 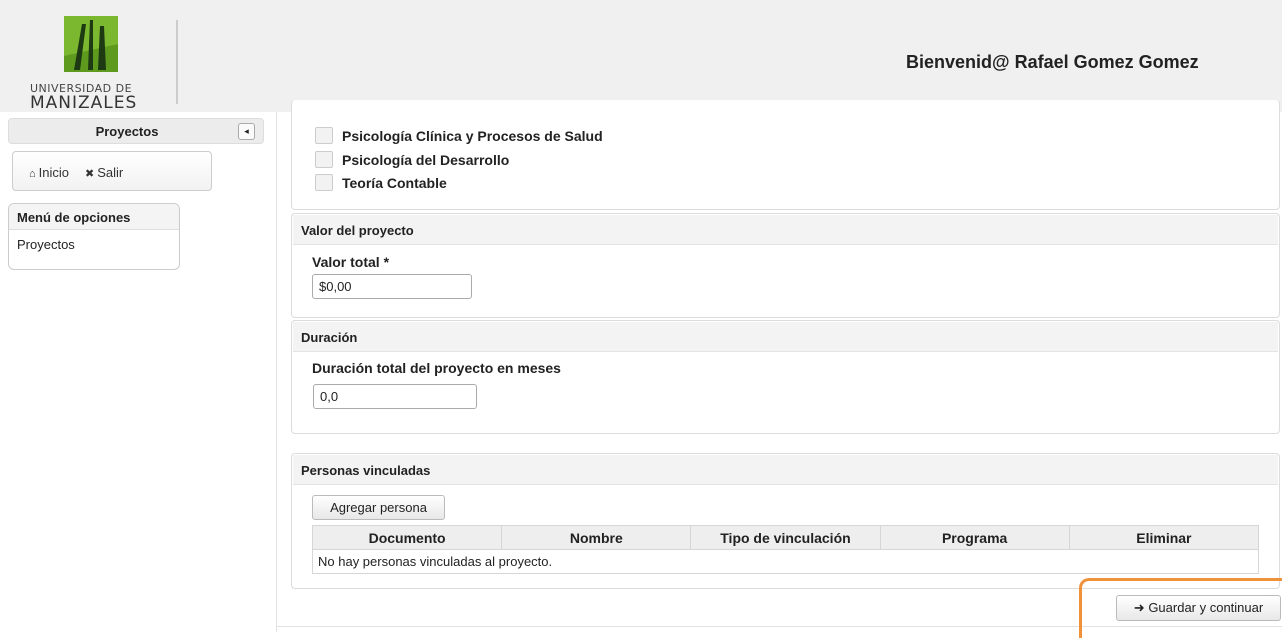 What do you see at coordinates (177, 62) in the screenshot?
I see `header-divider` at bounding box center [177, 62].